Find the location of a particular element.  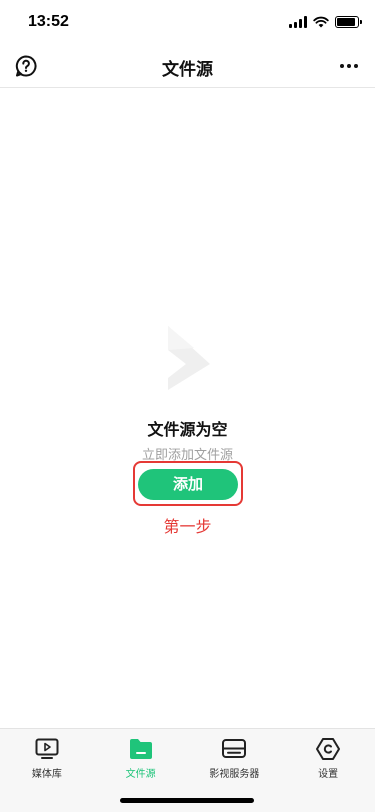

home-indicator is located at coordinates (187, 800).